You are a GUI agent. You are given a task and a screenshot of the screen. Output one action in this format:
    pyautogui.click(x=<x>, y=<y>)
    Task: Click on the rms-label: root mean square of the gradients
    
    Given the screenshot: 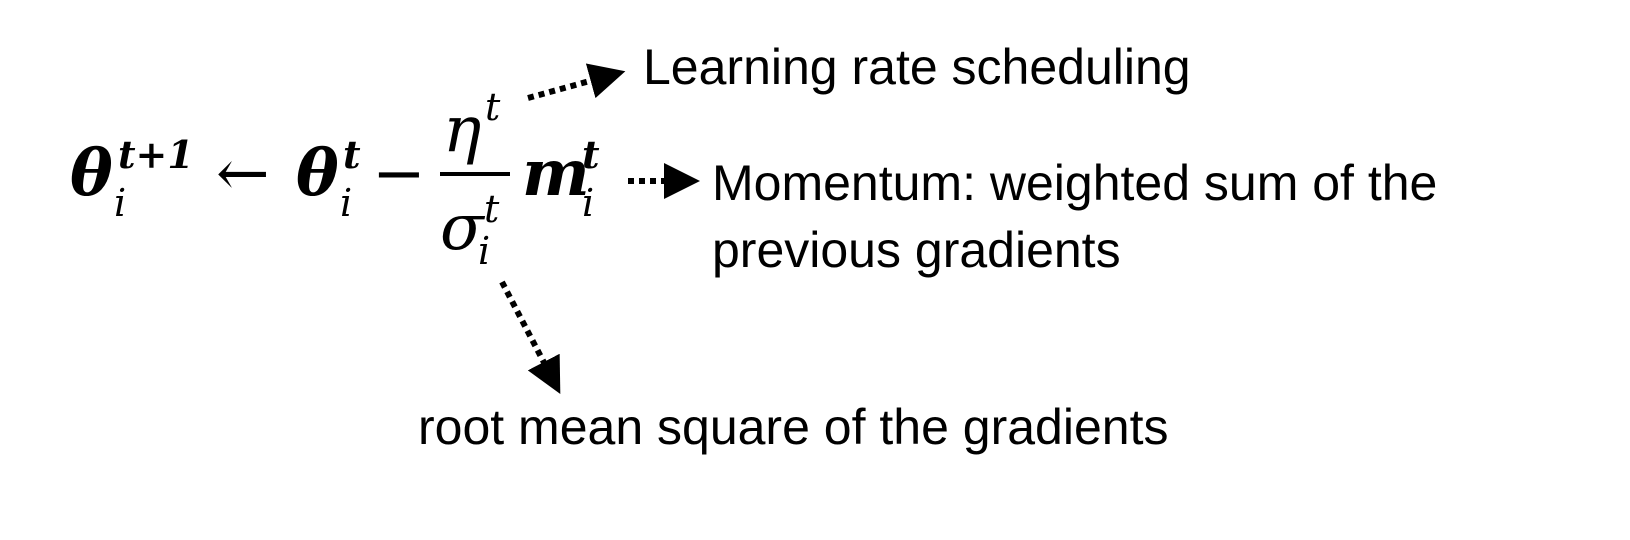 What is the action you would take?
    pyautogui.click(x=793, y=427)
    